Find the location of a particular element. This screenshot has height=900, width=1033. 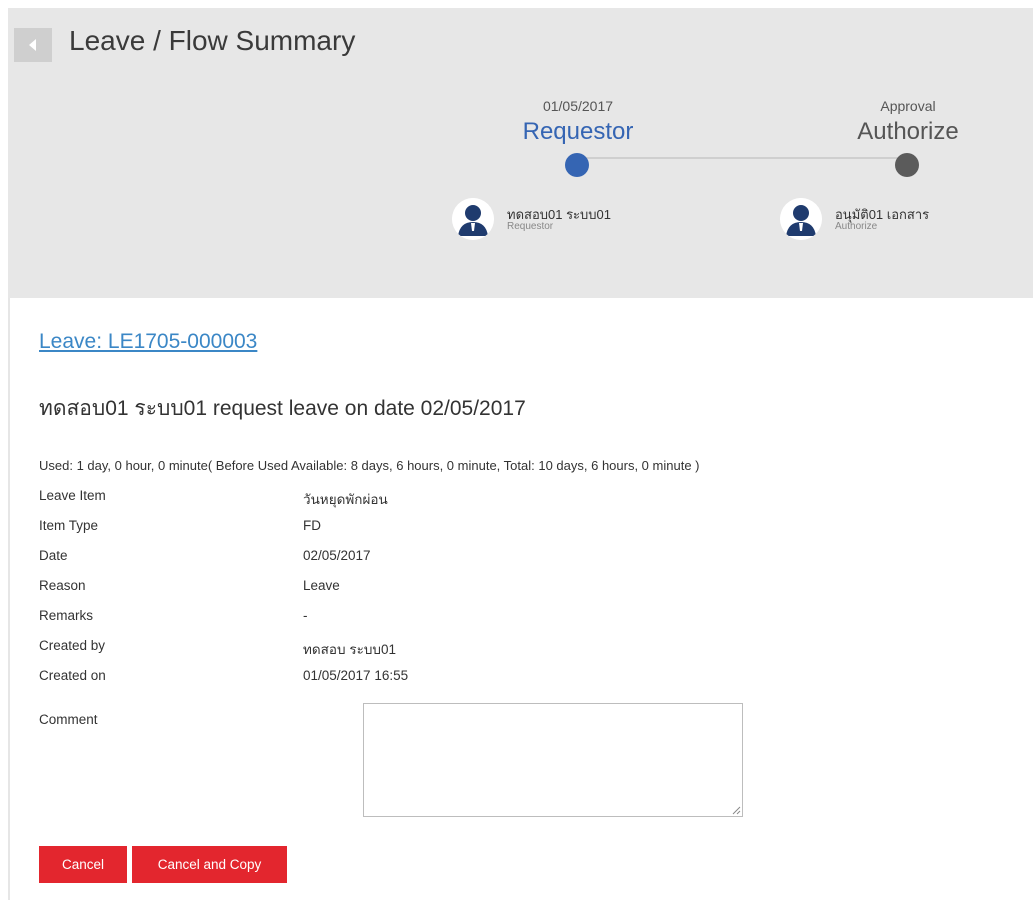

step-authorize-status: Approval is located at coordinates (908, 106).